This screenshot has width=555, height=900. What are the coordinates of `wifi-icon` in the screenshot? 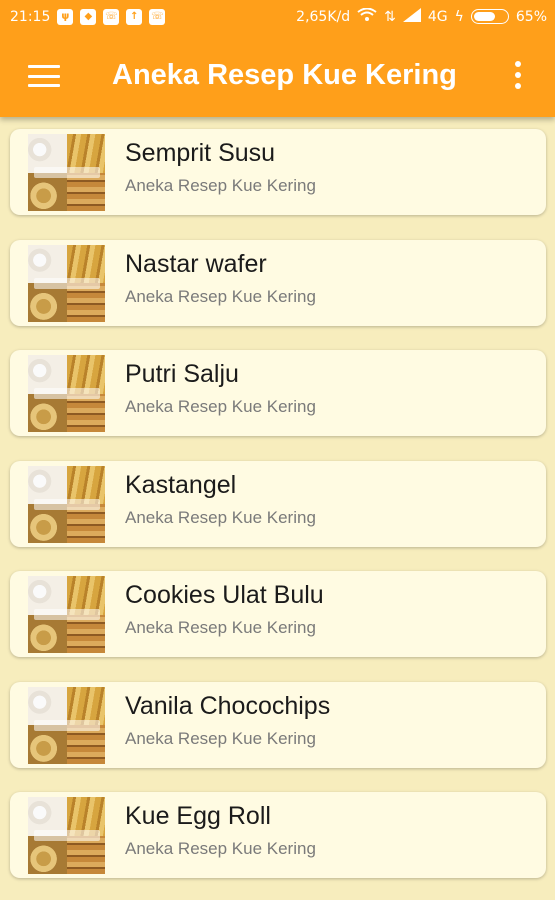 It's located at (367, 16).